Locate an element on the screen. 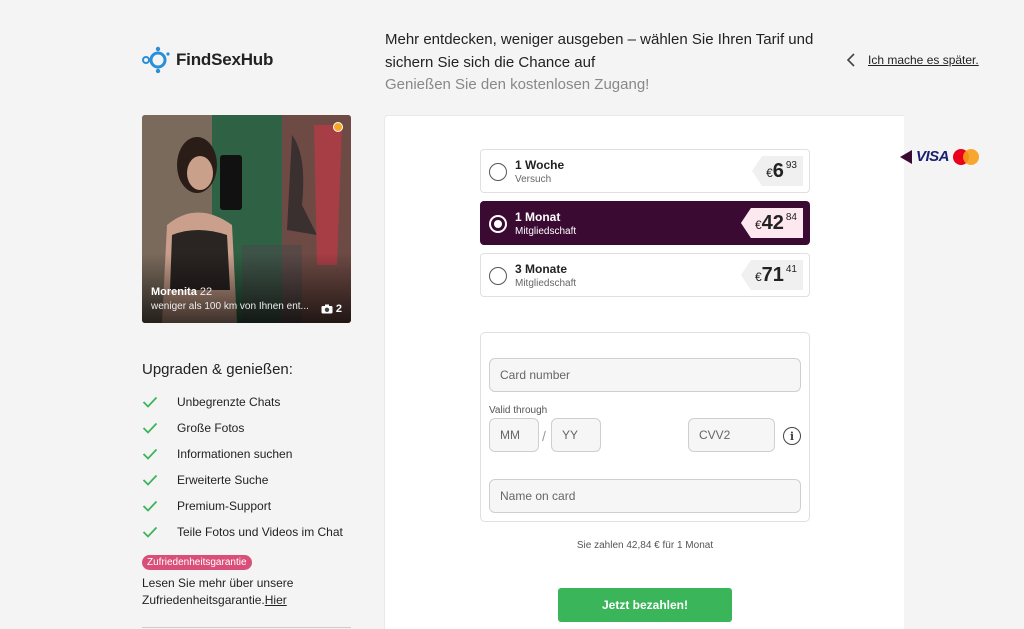 The height and width of the screenshot is (629, 1024). feature-label: Erweiterte Suche is located at coordinates (223, 480).